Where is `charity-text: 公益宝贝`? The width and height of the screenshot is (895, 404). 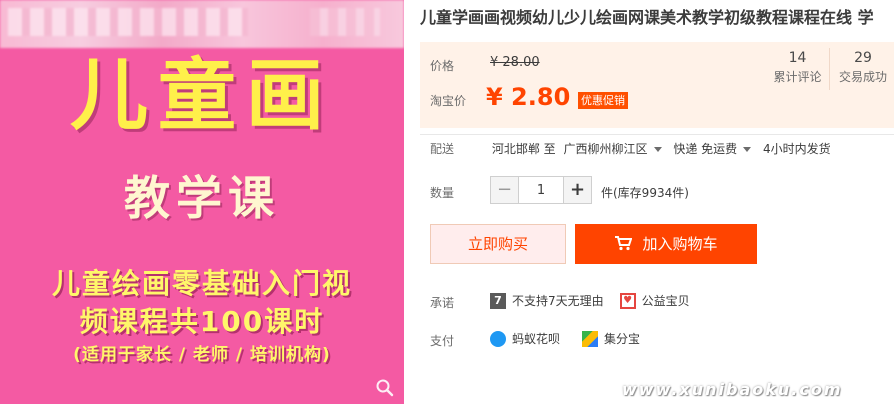
charity-text: 公益宝贝 is located at coordinates (665, 301).